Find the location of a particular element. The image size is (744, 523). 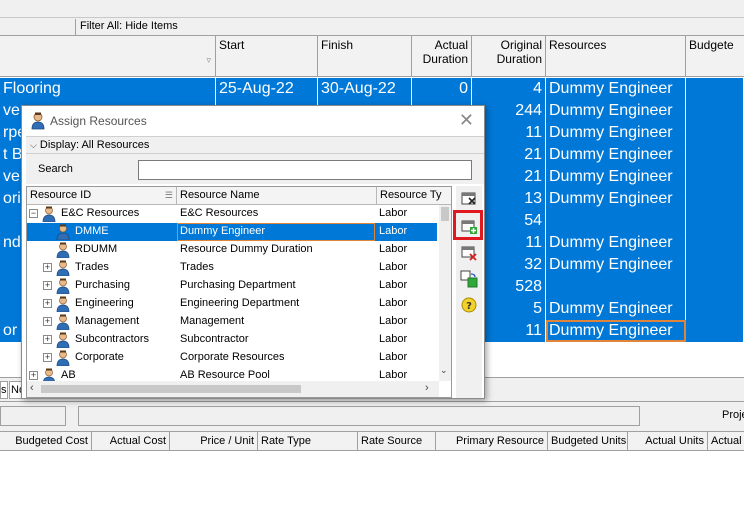

finish-column-header: Finish is located at coordinates (365, 56).